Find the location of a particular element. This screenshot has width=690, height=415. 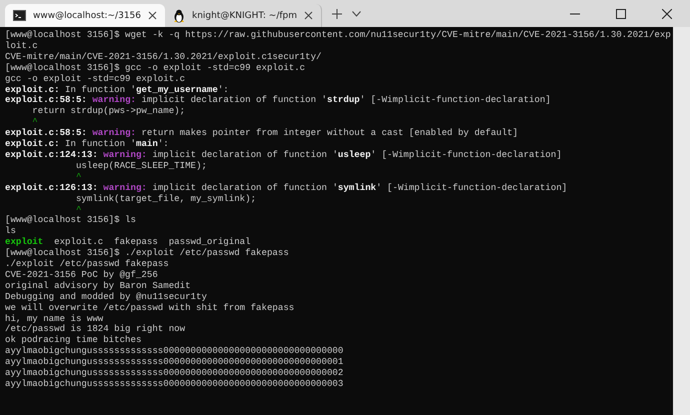

terminal-line: usleep(RACE_SLEEP_TIME); is located at coordinates (140, 165).